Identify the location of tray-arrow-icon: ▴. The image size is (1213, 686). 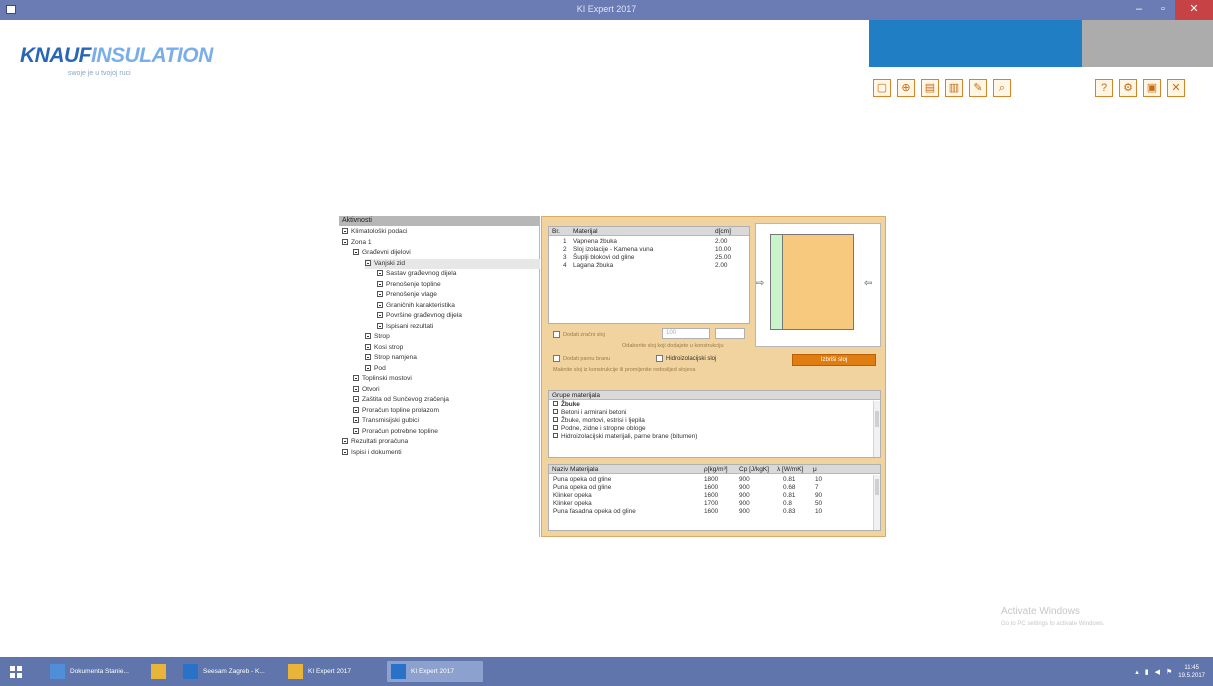
(1137, 672).